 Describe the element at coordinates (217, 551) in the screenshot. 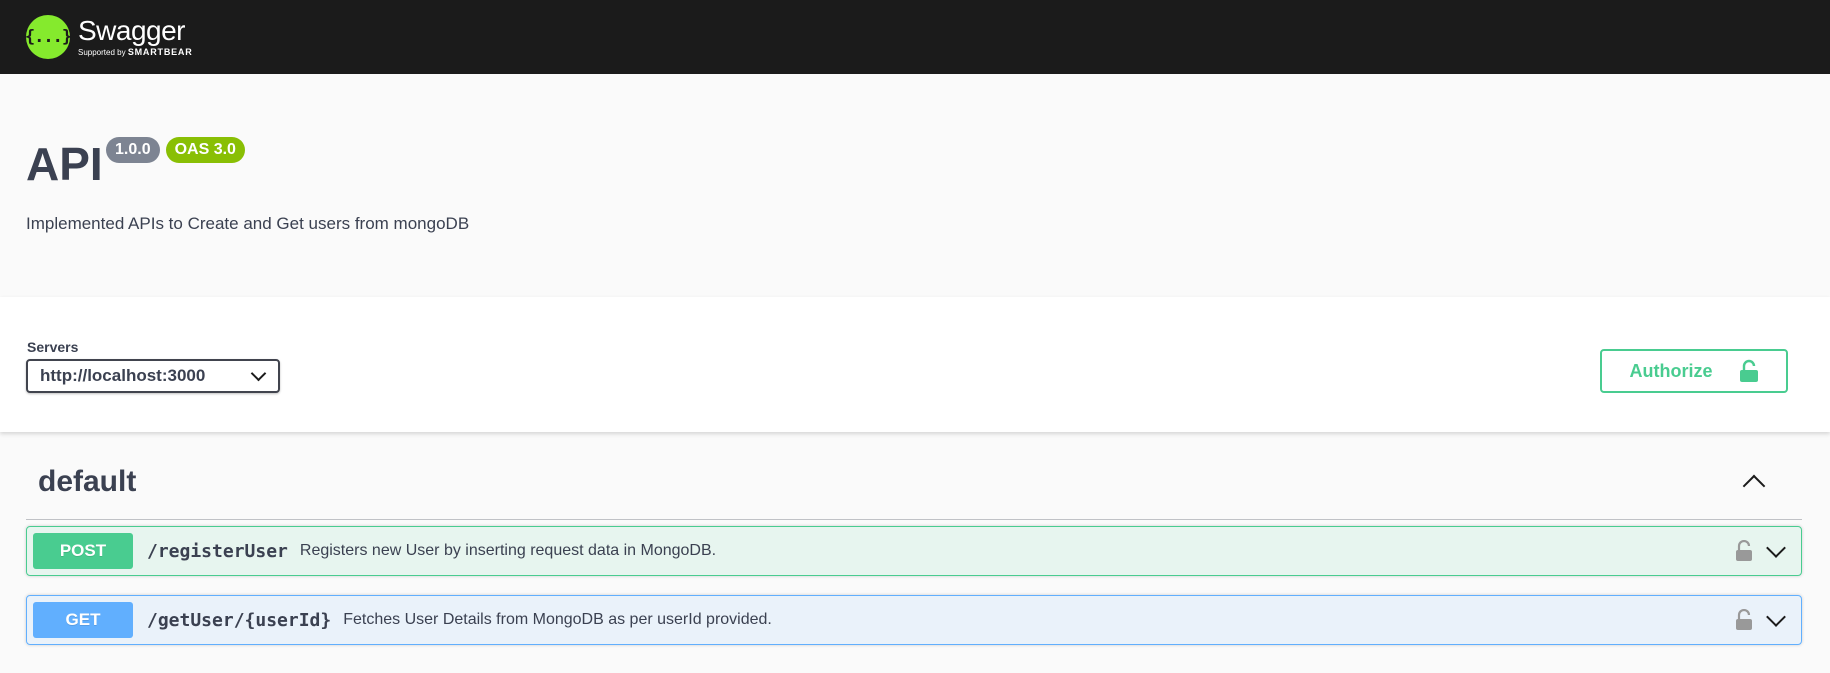

I see `operation-path: /registerUser` at that location.